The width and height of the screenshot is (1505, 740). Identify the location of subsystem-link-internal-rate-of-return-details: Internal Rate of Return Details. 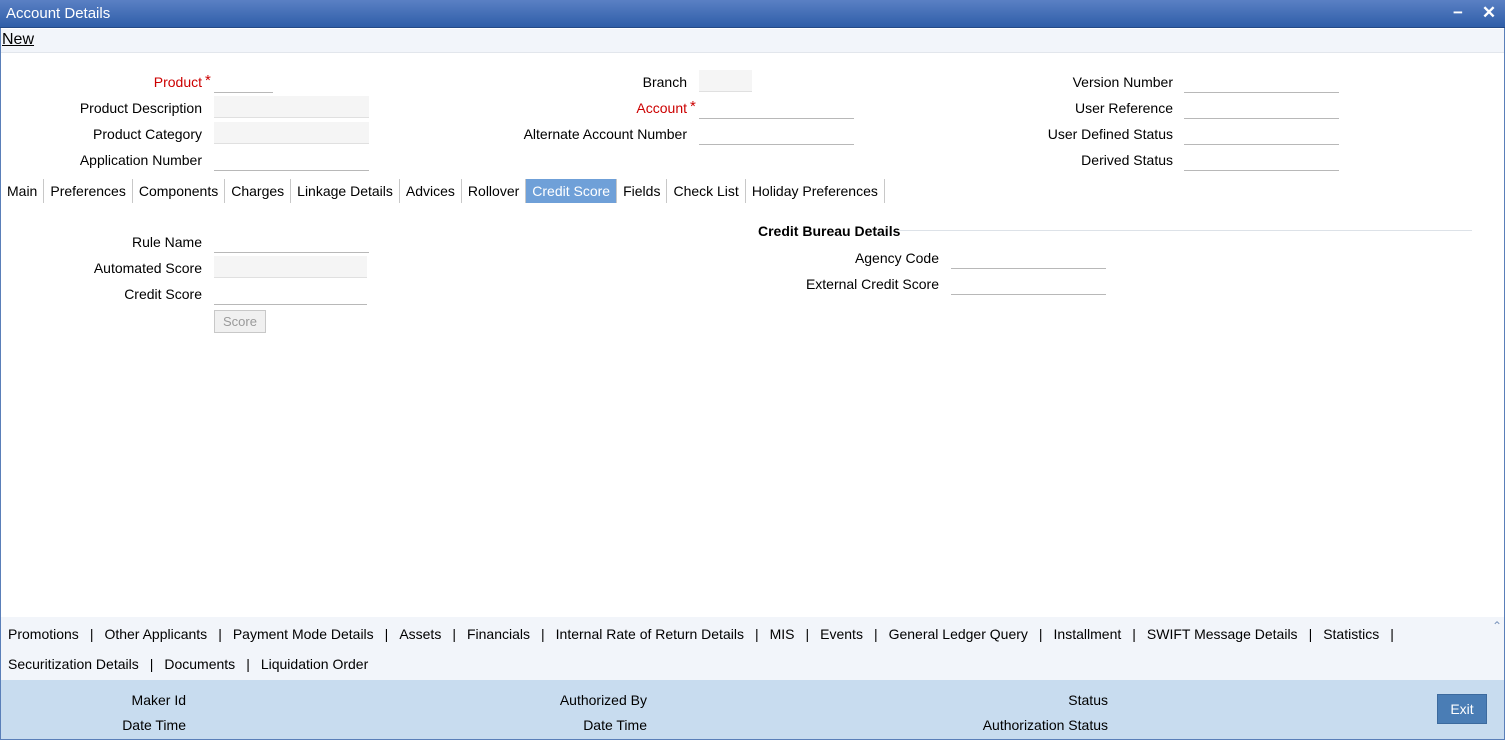
(650, 634).